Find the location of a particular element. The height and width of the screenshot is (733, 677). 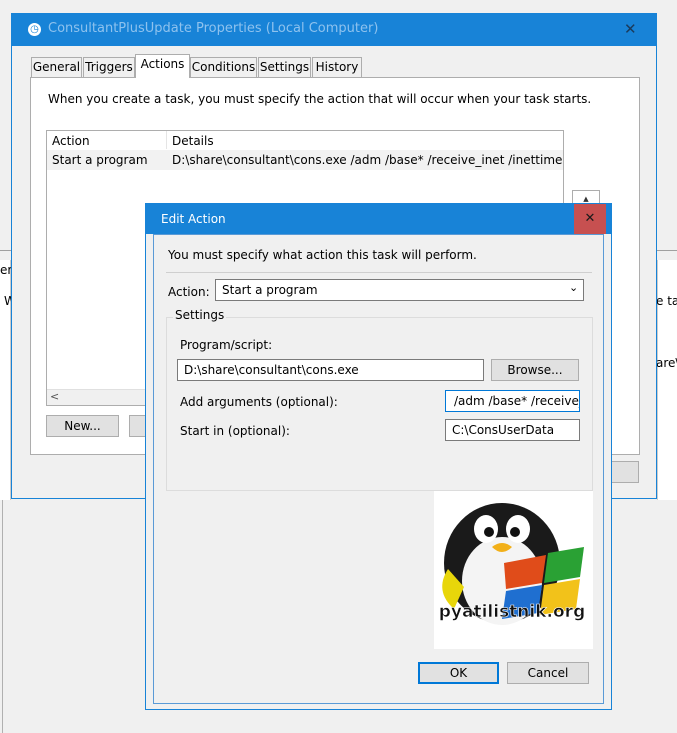

watermark-text: pyatilistnik.org is located at coordinates (512, 612).